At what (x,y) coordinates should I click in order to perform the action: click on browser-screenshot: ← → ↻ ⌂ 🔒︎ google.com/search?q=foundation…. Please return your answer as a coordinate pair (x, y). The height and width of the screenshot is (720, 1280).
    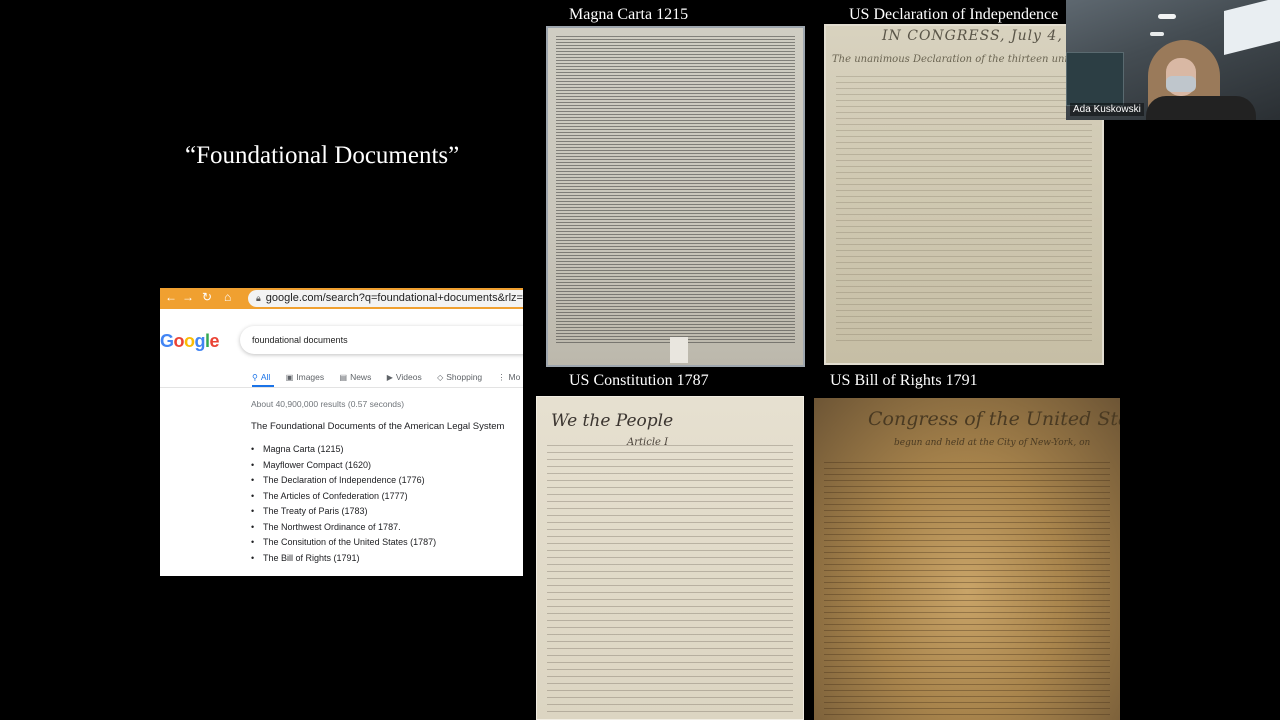
    Looking at the image, I should click on (341, 432).